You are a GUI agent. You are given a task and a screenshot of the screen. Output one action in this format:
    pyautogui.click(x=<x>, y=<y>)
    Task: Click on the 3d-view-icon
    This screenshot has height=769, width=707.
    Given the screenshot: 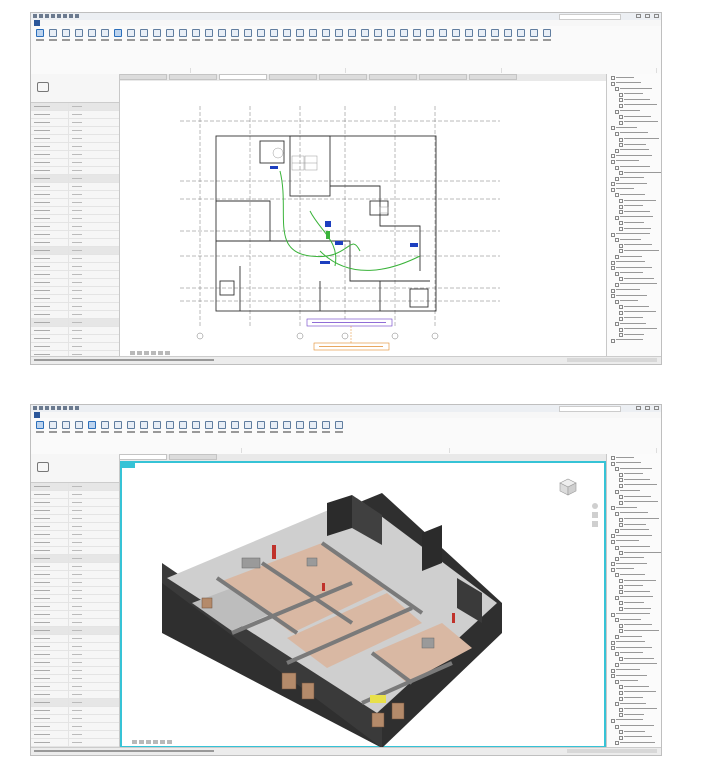 What is the action you would take?
    pyautogui.click(x=77, y=16)
    